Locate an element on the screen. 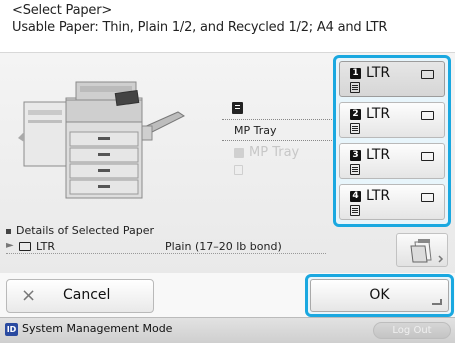 The height and width of the screenshot is (343, 455). drawer-4-button: 4 LTR is located at coordinates (392, 202).